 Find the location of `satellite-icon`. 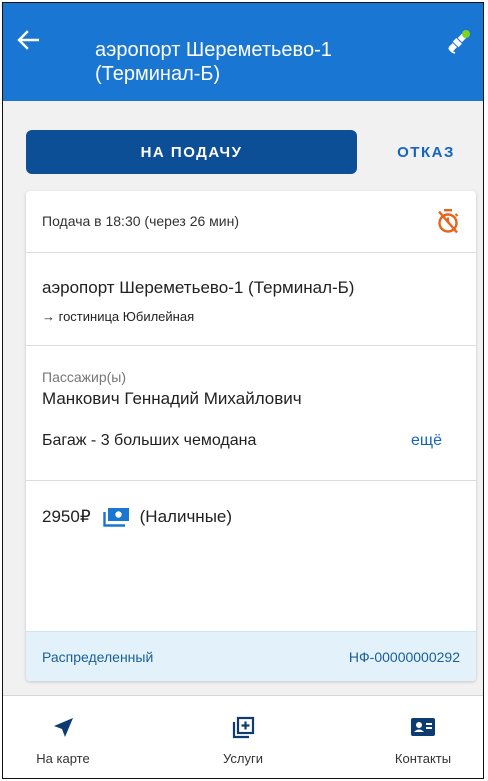

satellite-icon is located at coordinates (459, 42).